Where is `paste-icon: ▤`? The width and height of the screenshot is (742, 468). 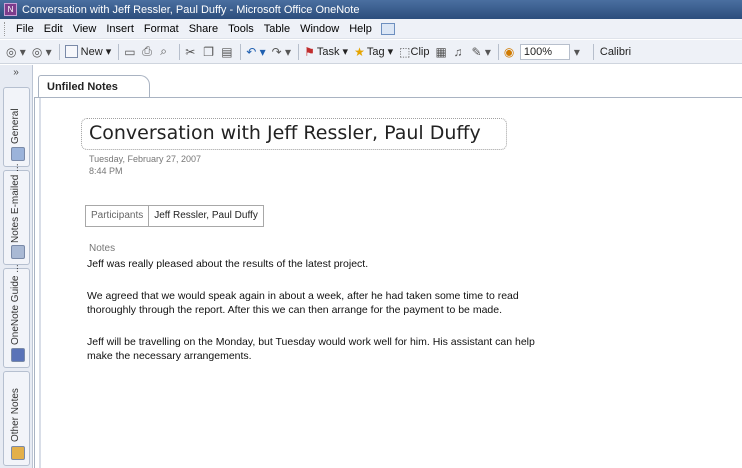
paste-icon: ▤ is located at coordinates (227, 51).